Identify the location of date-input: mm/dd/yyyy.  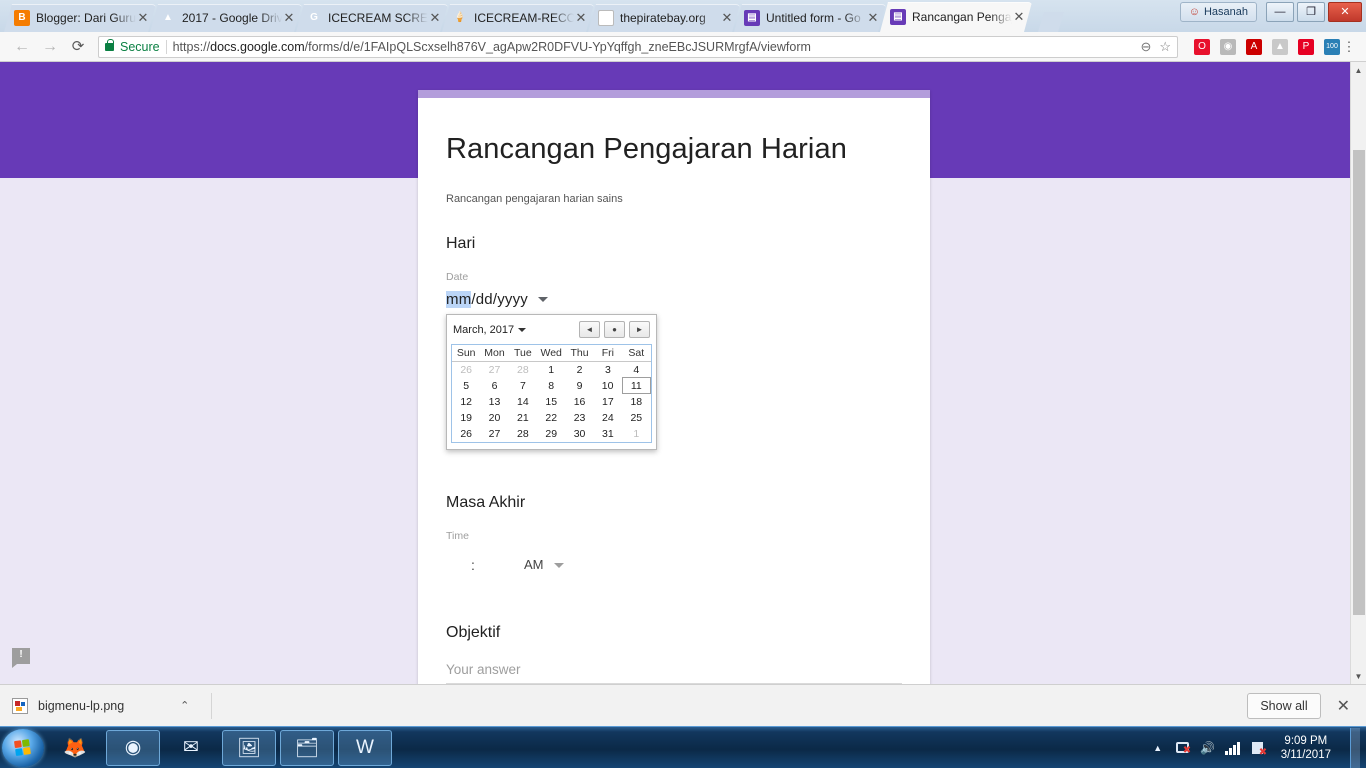
(674, 299).